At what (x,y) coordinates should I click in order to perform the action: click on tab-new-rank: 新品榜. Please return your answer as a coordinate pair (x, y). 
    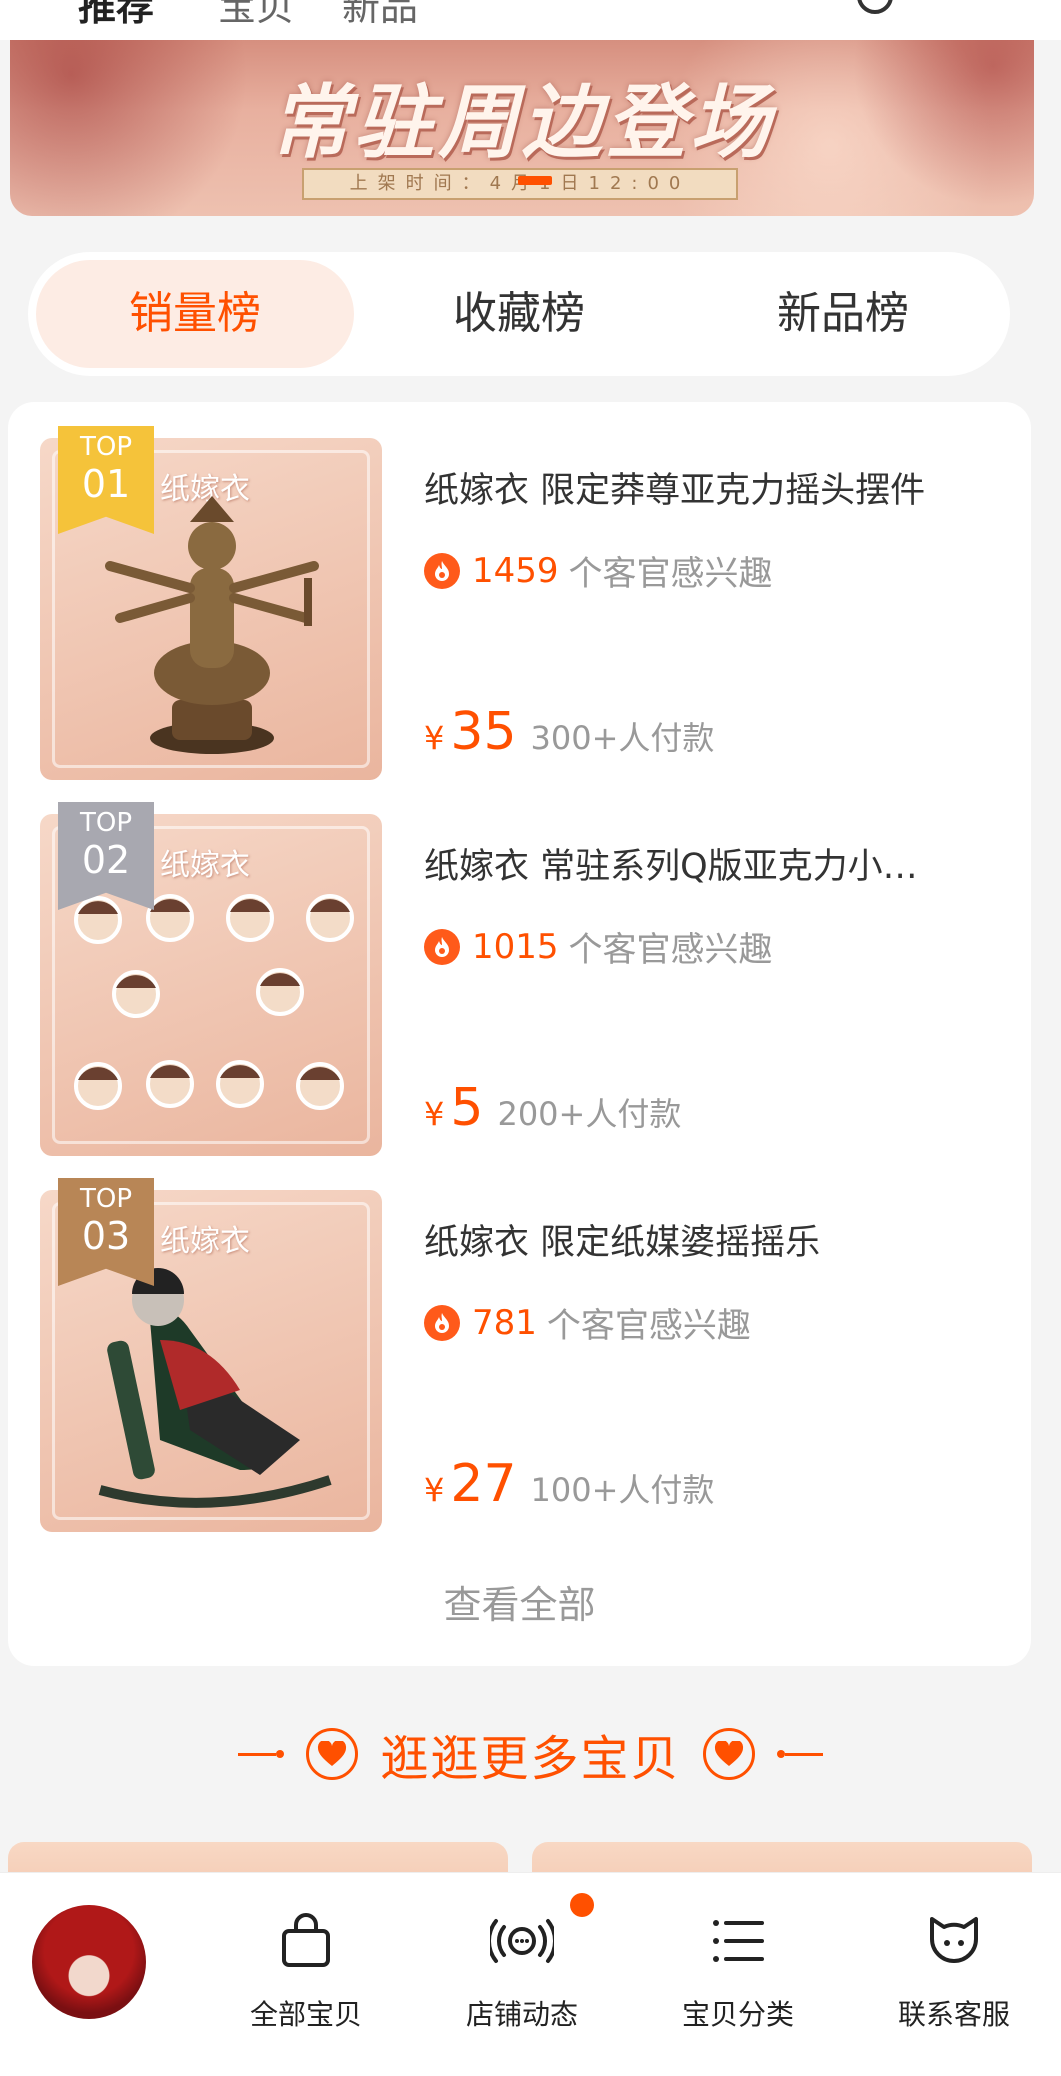
    Looking at the image, I should click on (843, 314).